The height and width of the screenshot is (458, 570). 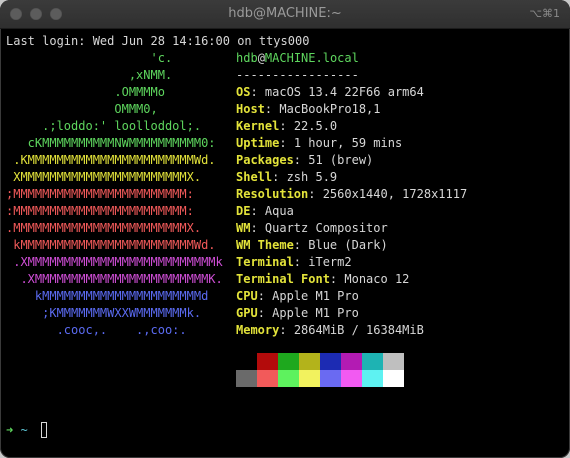 I want to click on info-key: Terminal, so click(x=265, y=262).